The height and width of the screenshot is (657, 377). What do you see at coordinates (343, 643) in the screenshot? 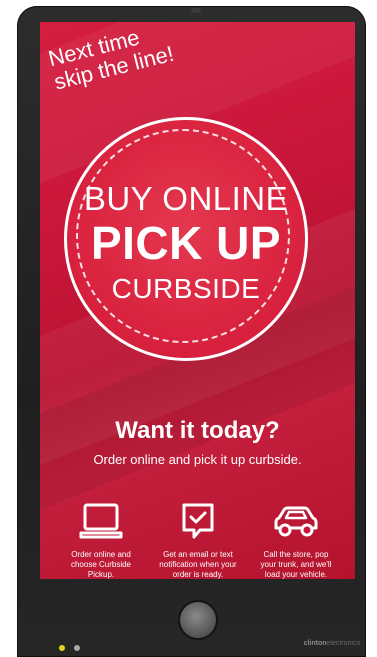
I see `brand-logo-rest: electronics` at bounding box center [343, 643].